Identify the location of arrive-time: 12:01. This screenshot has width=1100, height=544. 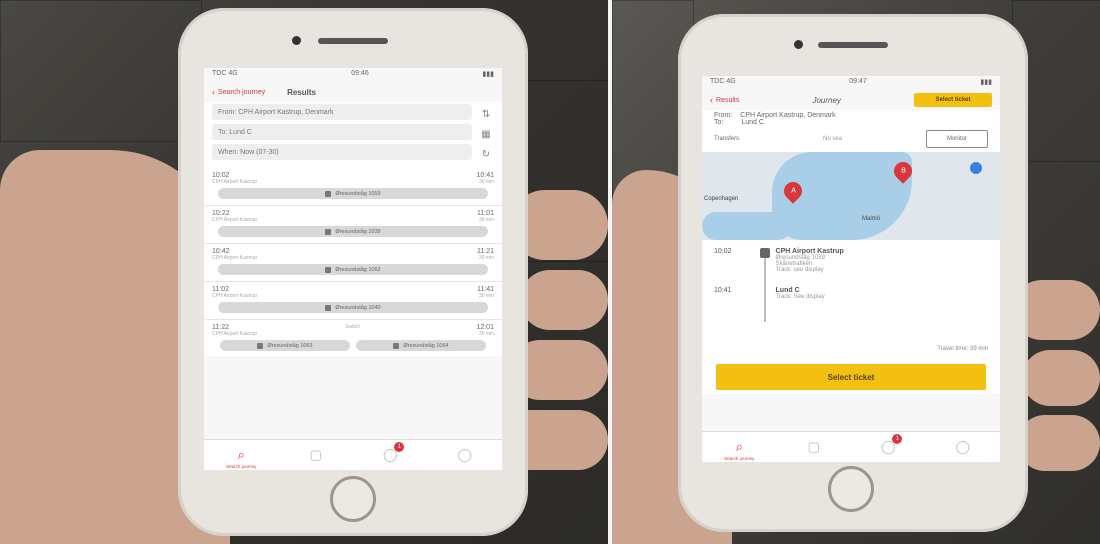
(485, 327).